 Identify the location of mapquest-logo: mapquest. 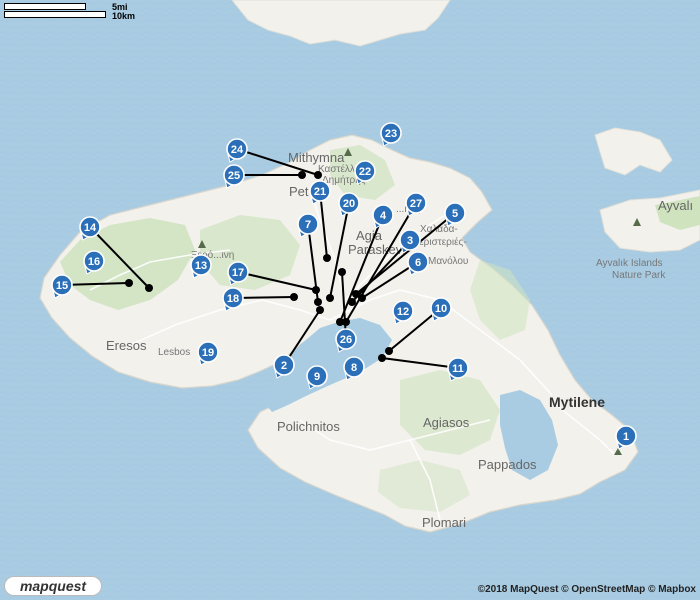
(53, 586).